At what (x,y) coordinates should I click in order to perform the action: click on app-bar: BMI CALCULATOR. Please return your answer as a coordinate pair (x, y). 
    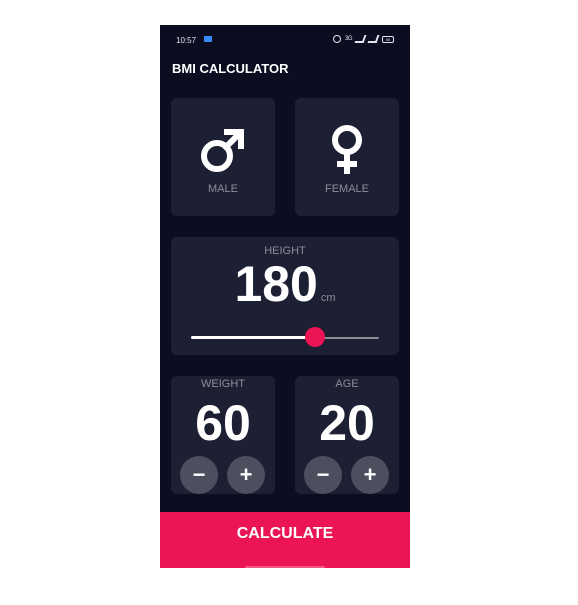
    Looking at the image, I should click on (285, 69).